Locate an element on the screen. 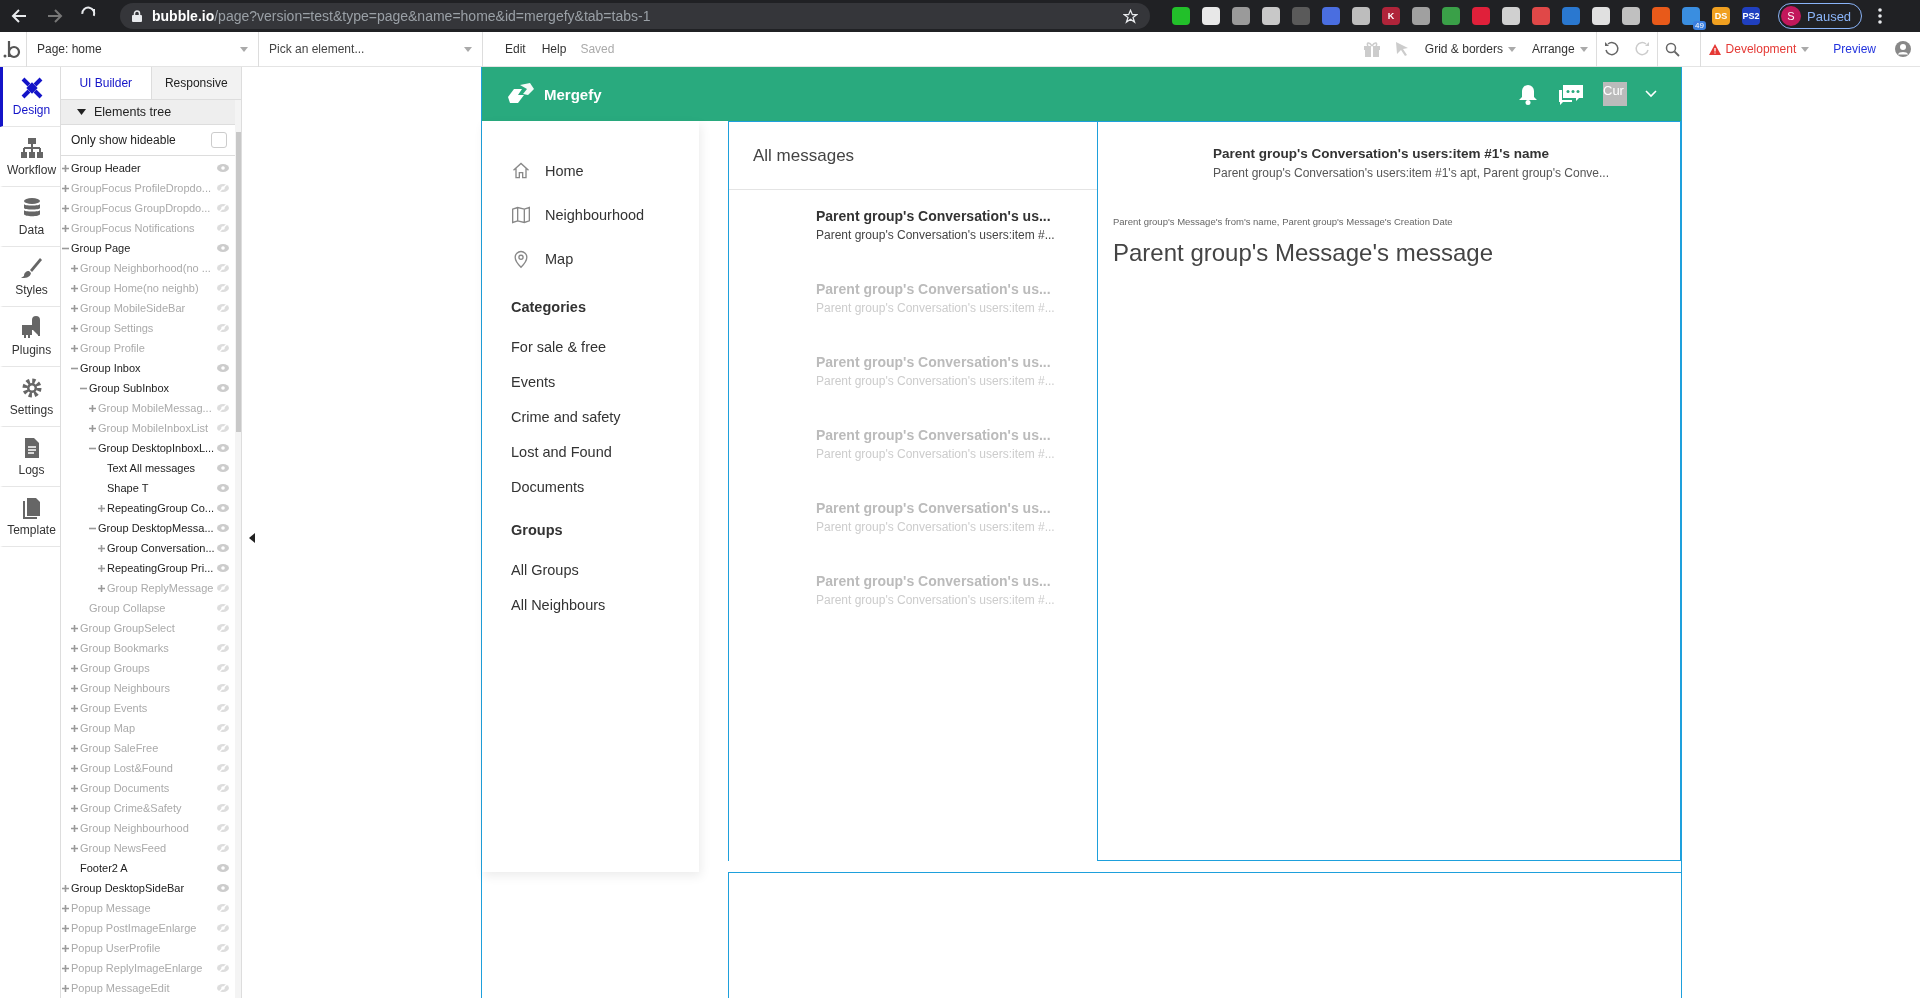 The width and height of the screenshot is (1920, 998). search-icon is located at coordinates (1673, 49).